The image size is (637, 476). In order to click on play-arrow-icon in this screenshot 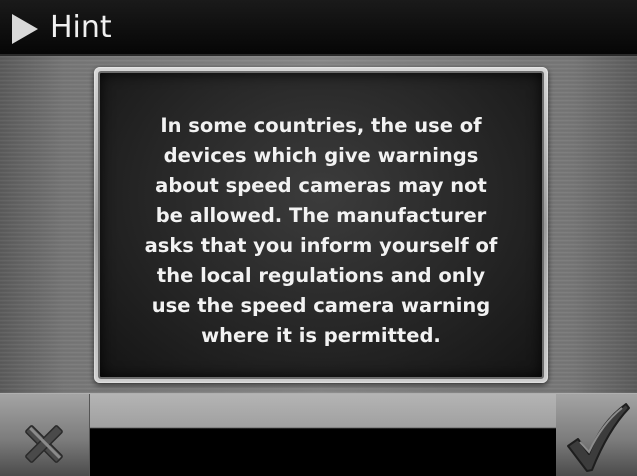, I will do `click(25, 29)`.